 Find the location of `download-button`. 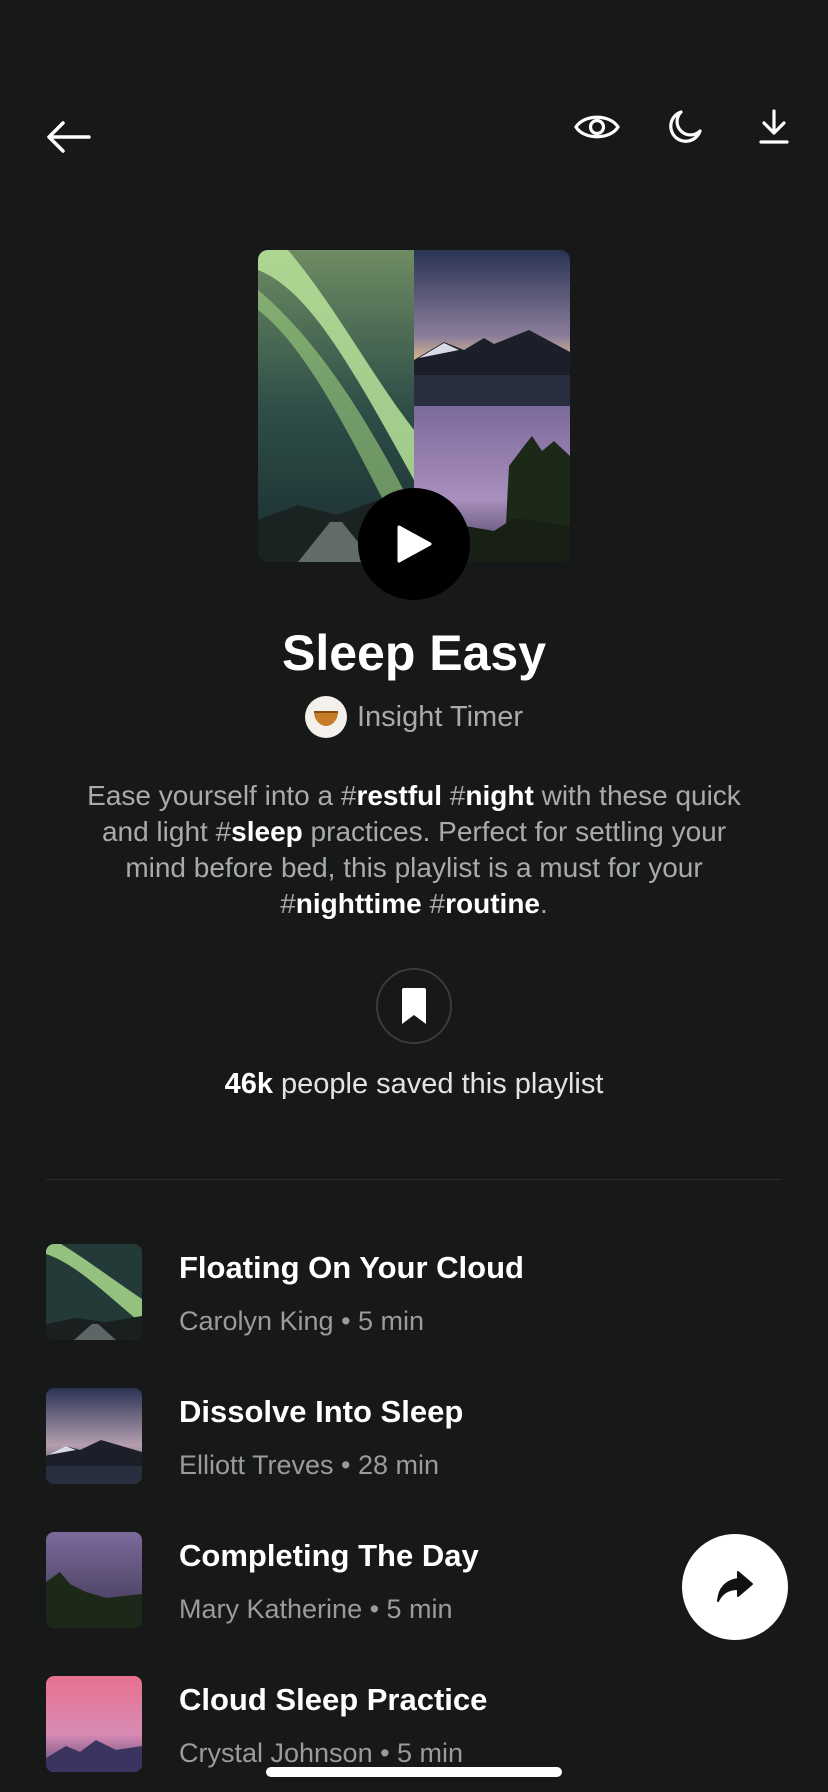

download-button is located at coordinates (774, 127).